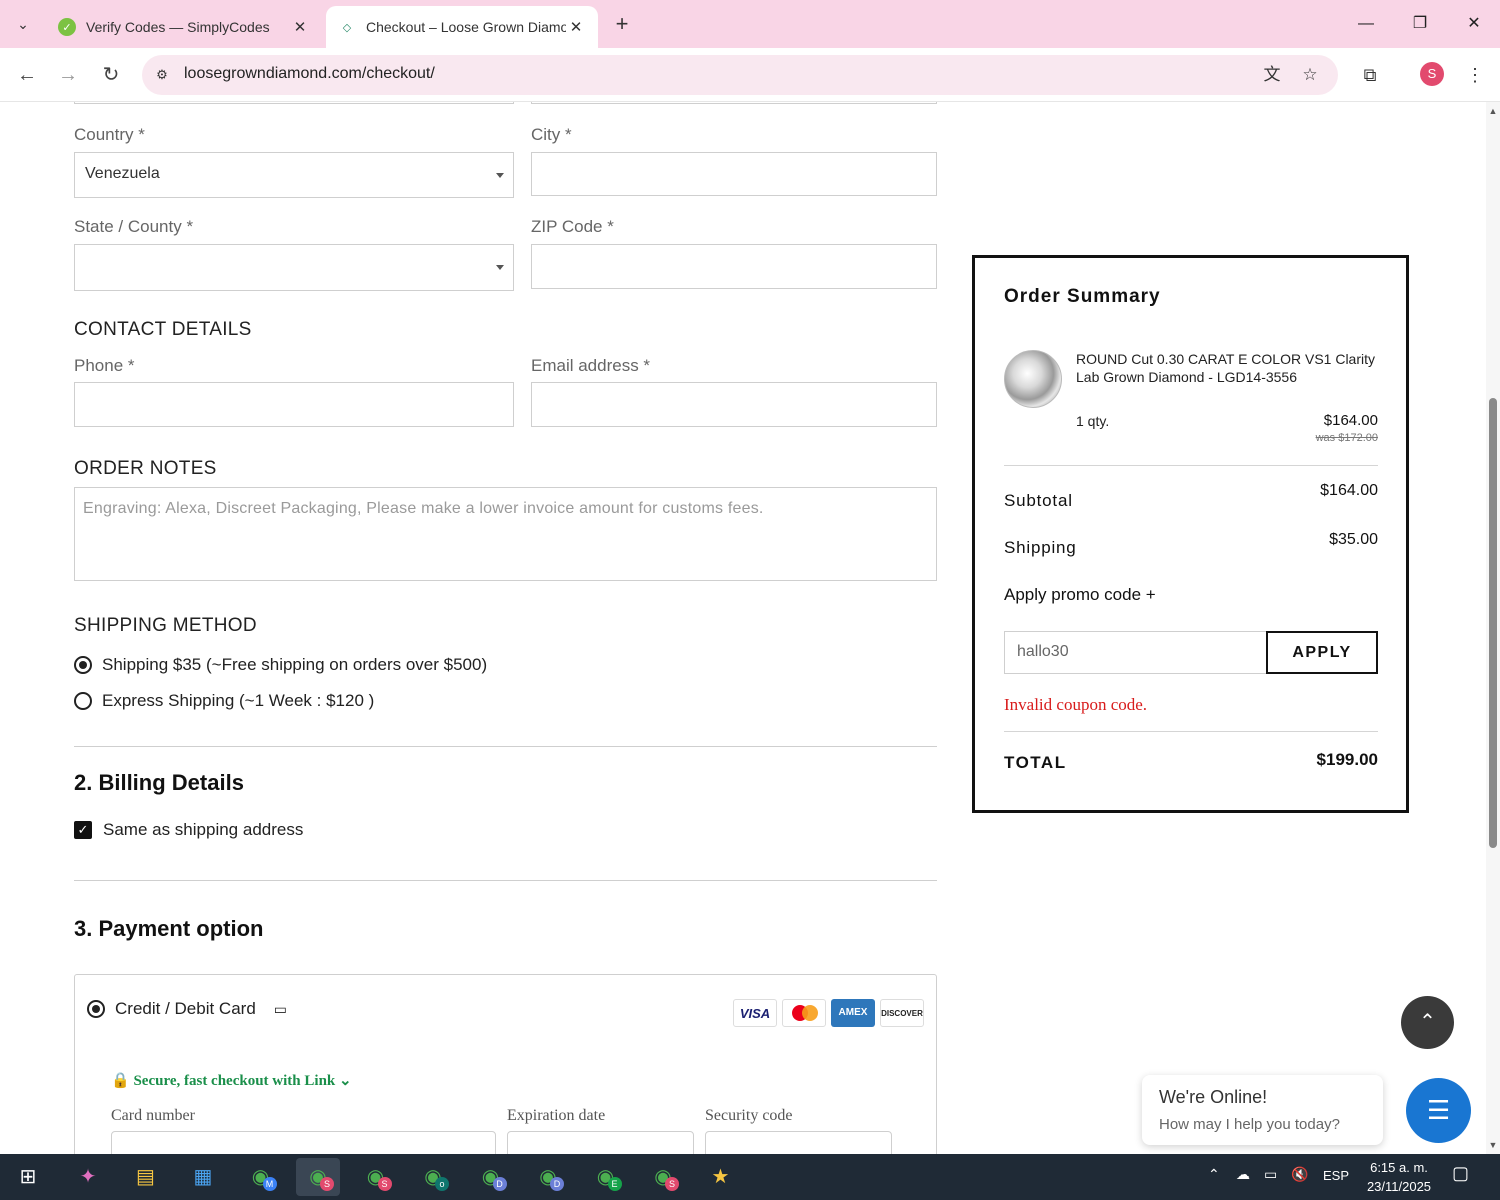 The image size is (1500, 1200). Describe the element at coordinates (294, 103) in the screenshot. I see `address-field-top-left` at that location.